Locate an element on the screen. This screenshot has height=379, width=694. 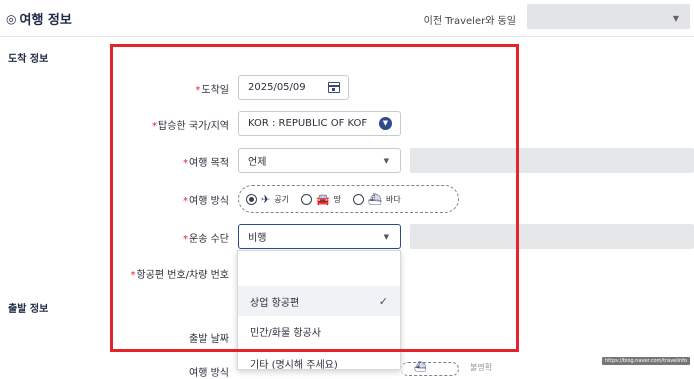
travel-info-title: ◎ 여행 정보 is located at coordinates (39, 19).